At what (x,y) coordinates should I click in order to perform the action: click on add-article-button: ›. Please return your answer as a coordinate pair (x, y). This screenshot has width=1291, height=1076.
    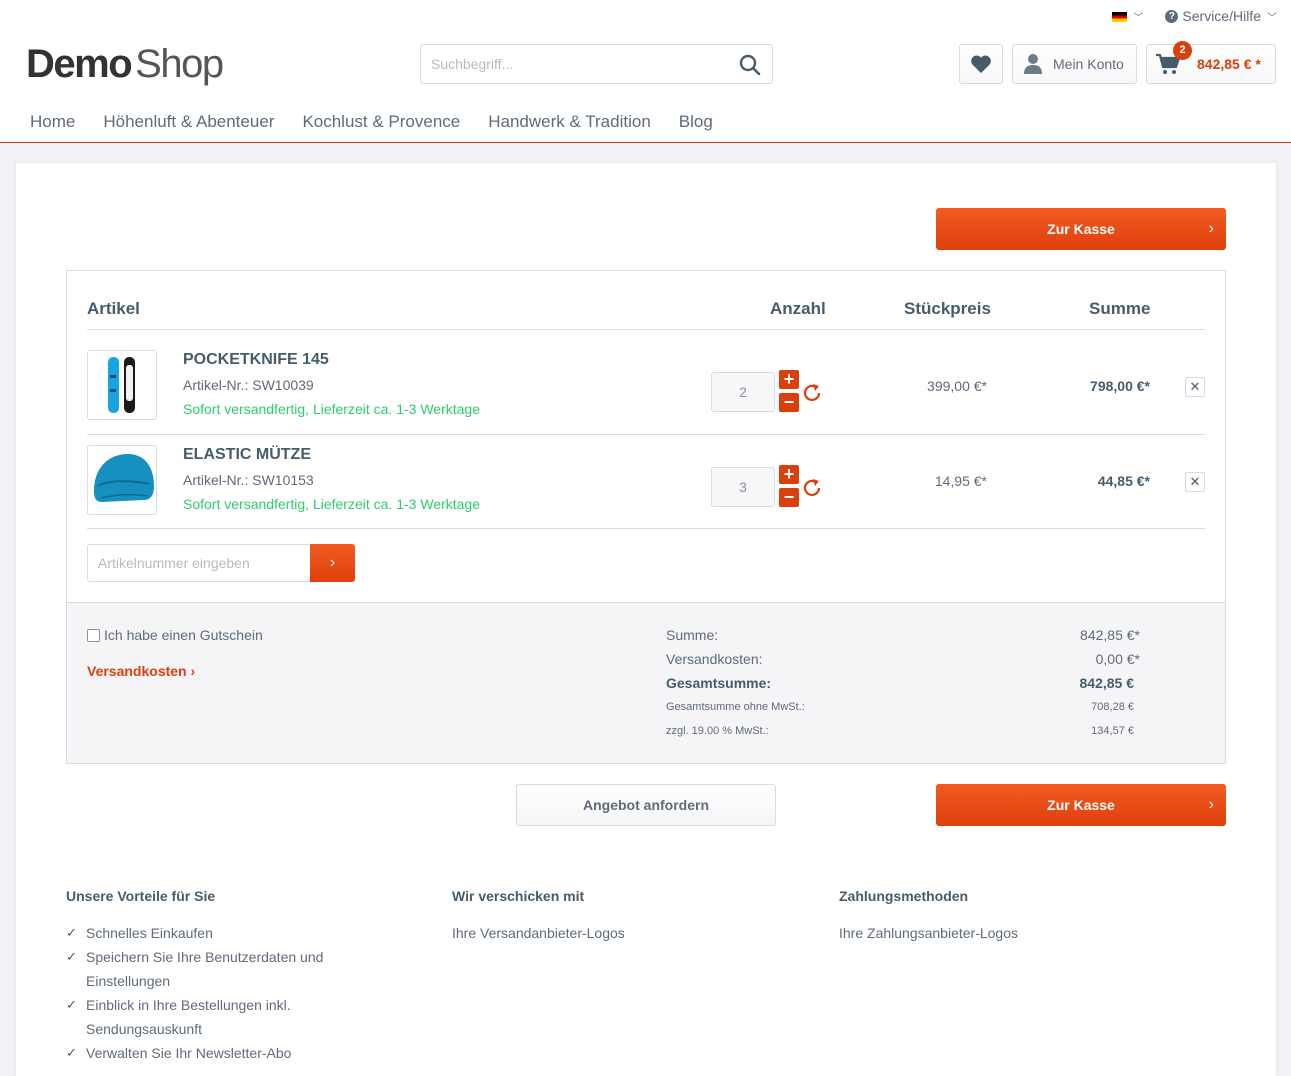
    Looking at the image, I should click on (332, 563).